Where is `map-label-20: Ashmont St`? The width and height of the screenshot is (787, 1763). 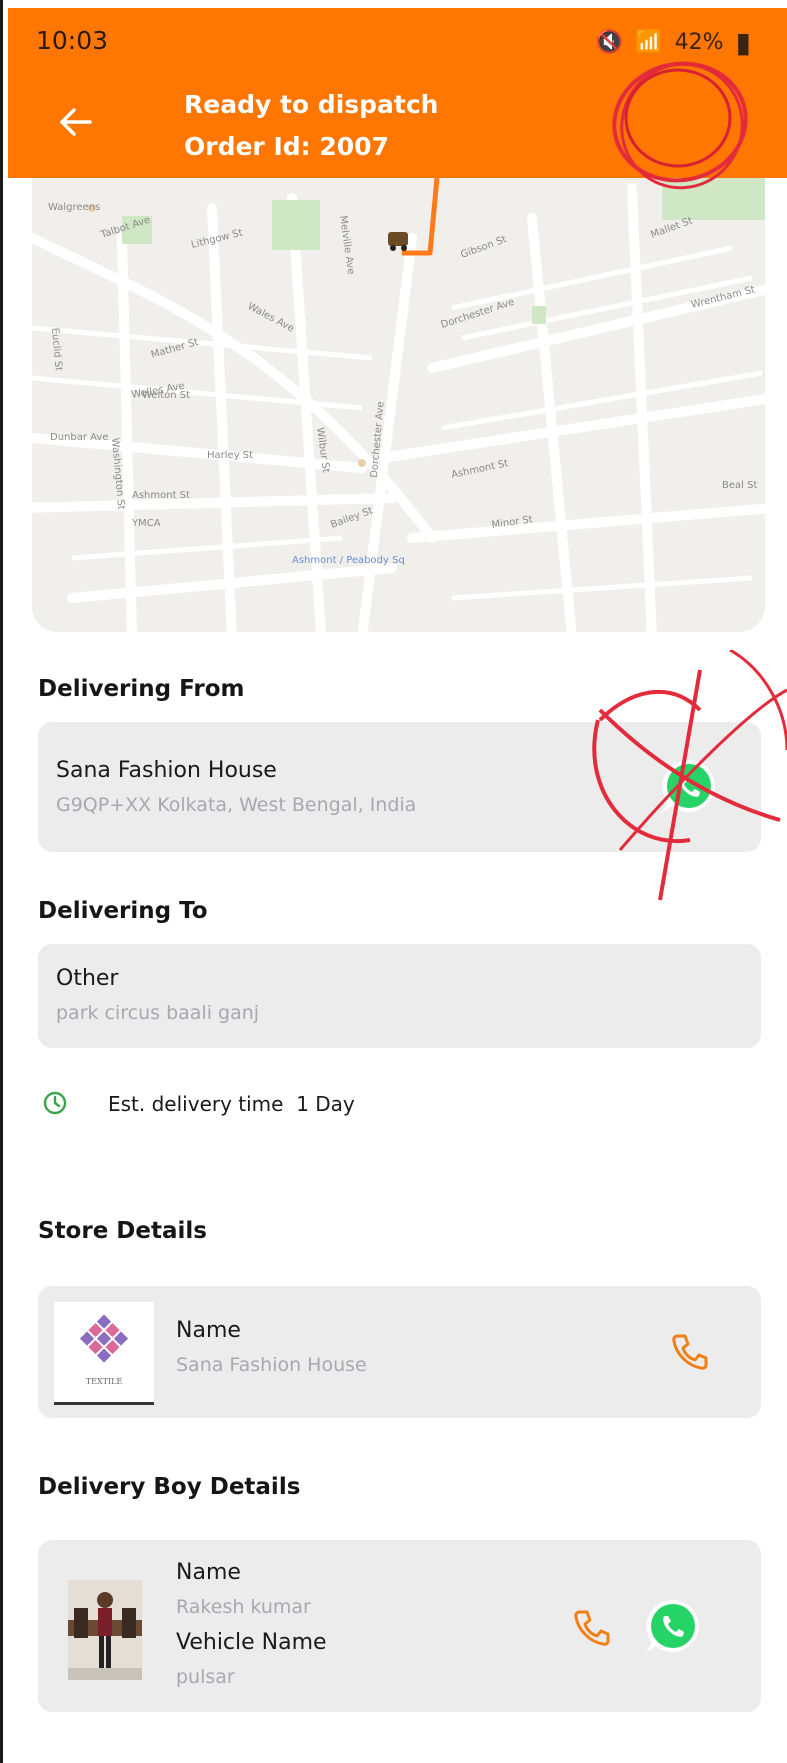
map-label-20: Ashmont St is located at coordinates (161, 495).